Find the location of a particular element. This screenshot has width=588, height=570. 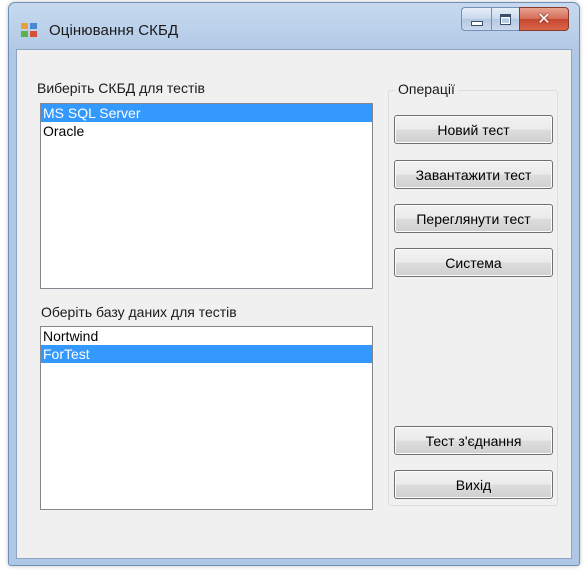

window-controls: ✕ is located at coordinates (515, 19).